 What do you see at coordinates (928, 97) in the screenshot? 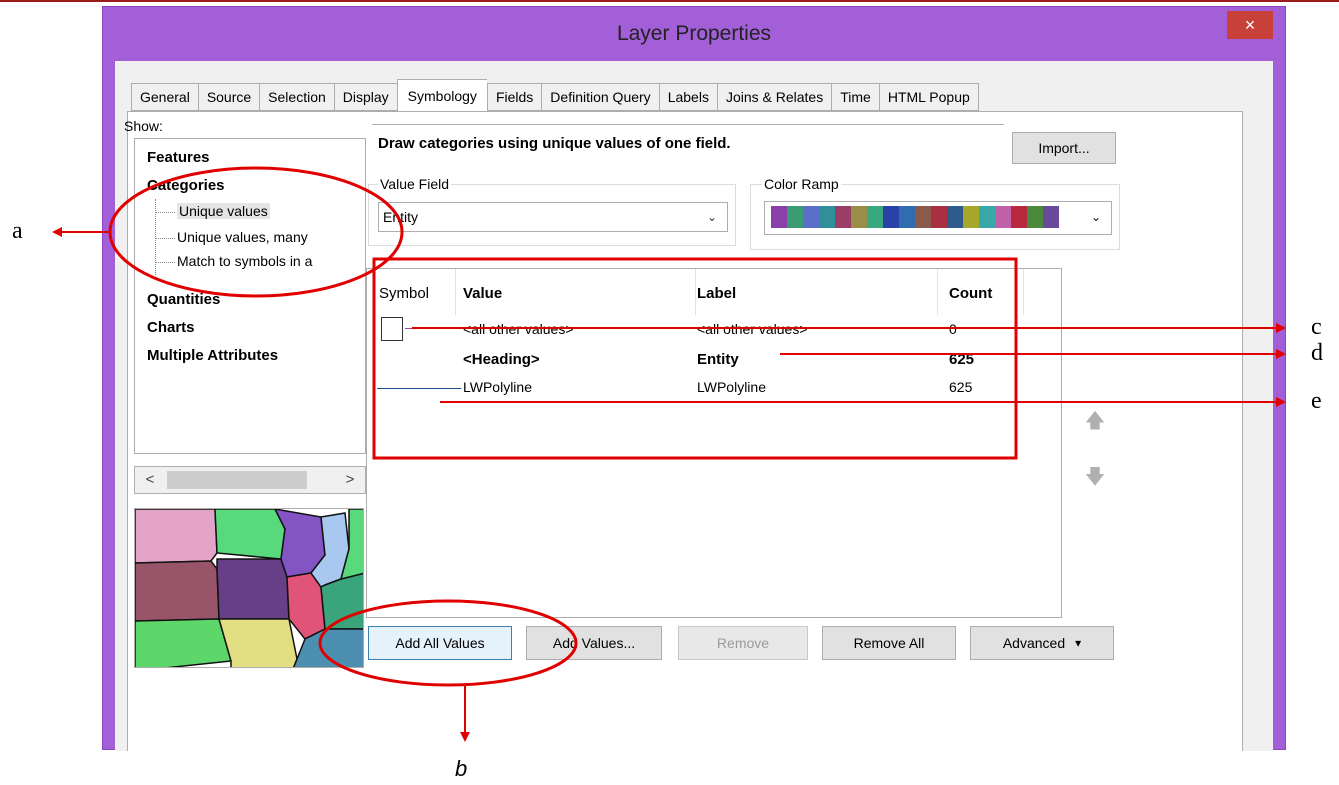
I see `tab-html-popup: HTML Popup` at bounding box center [928, 97].